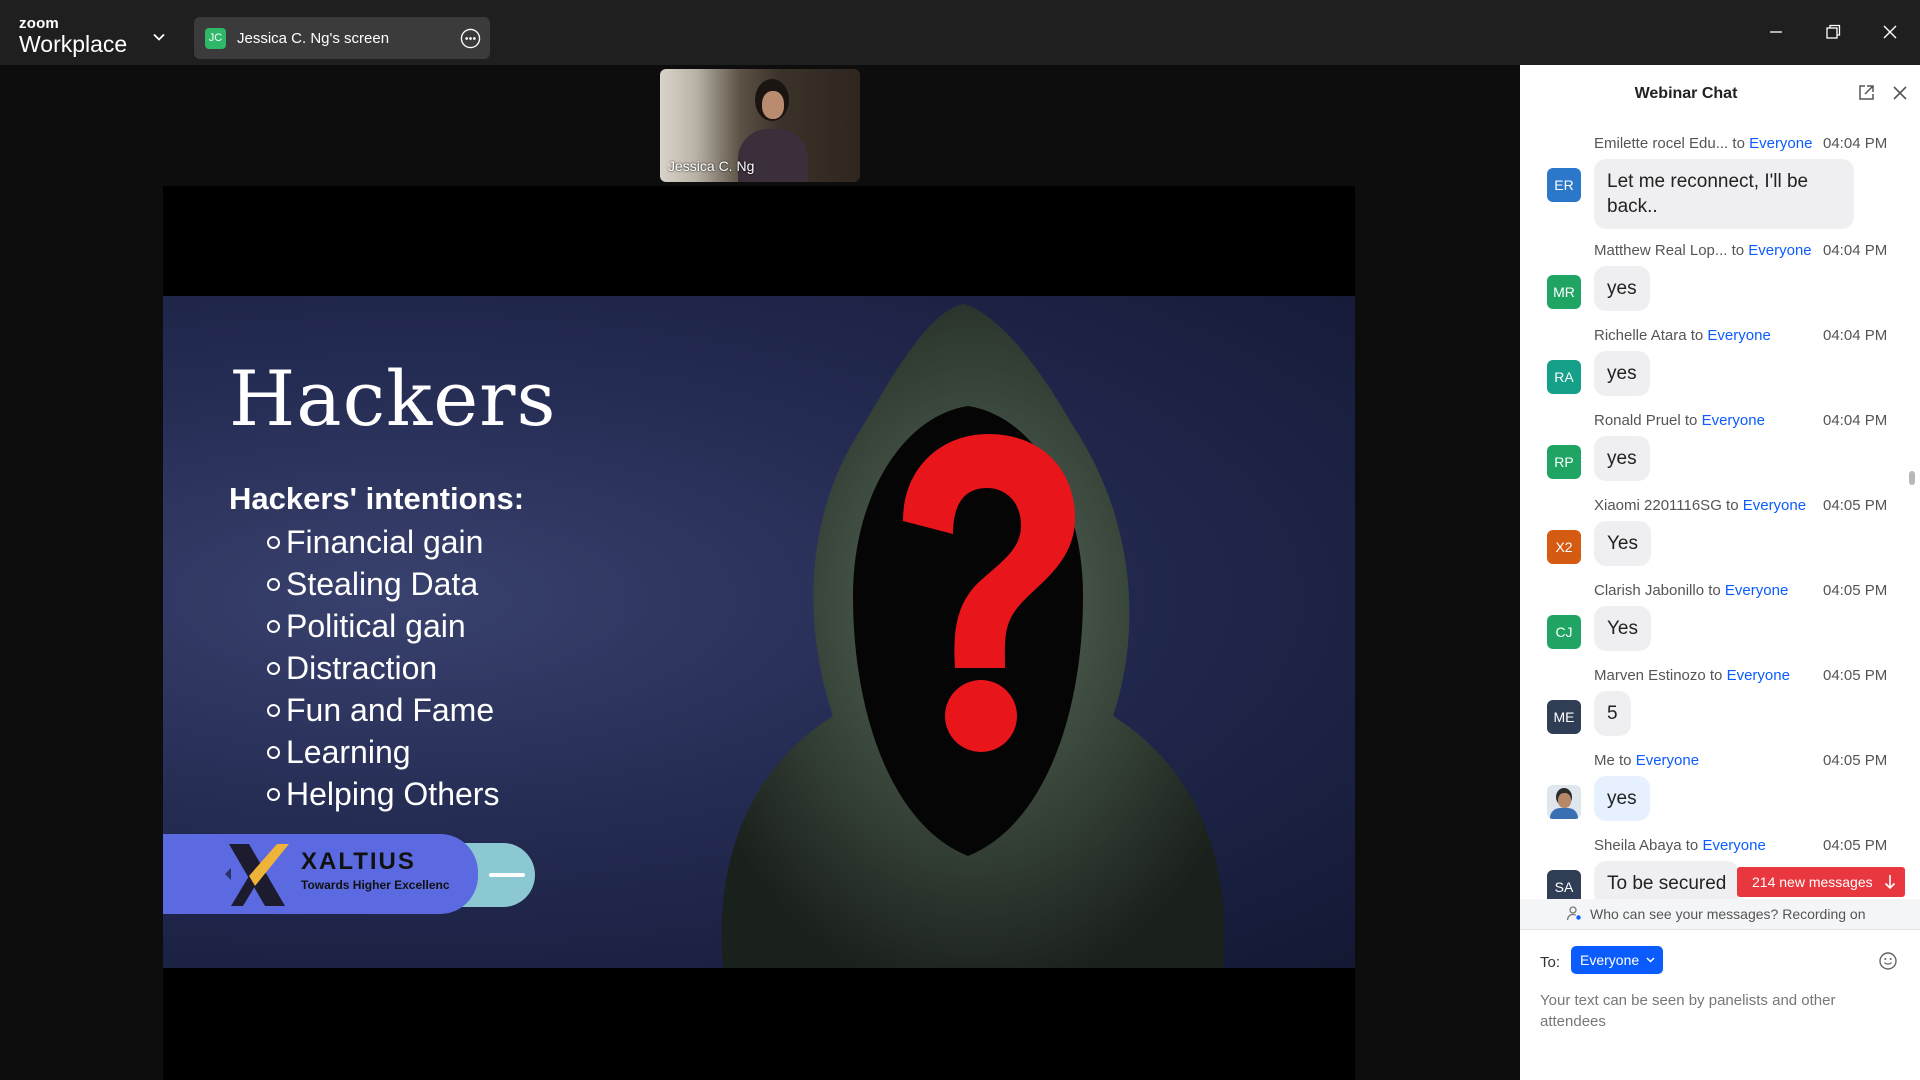  I want to click on privacy-text: Who can see your messages? Recording on, so click(1728, 914).